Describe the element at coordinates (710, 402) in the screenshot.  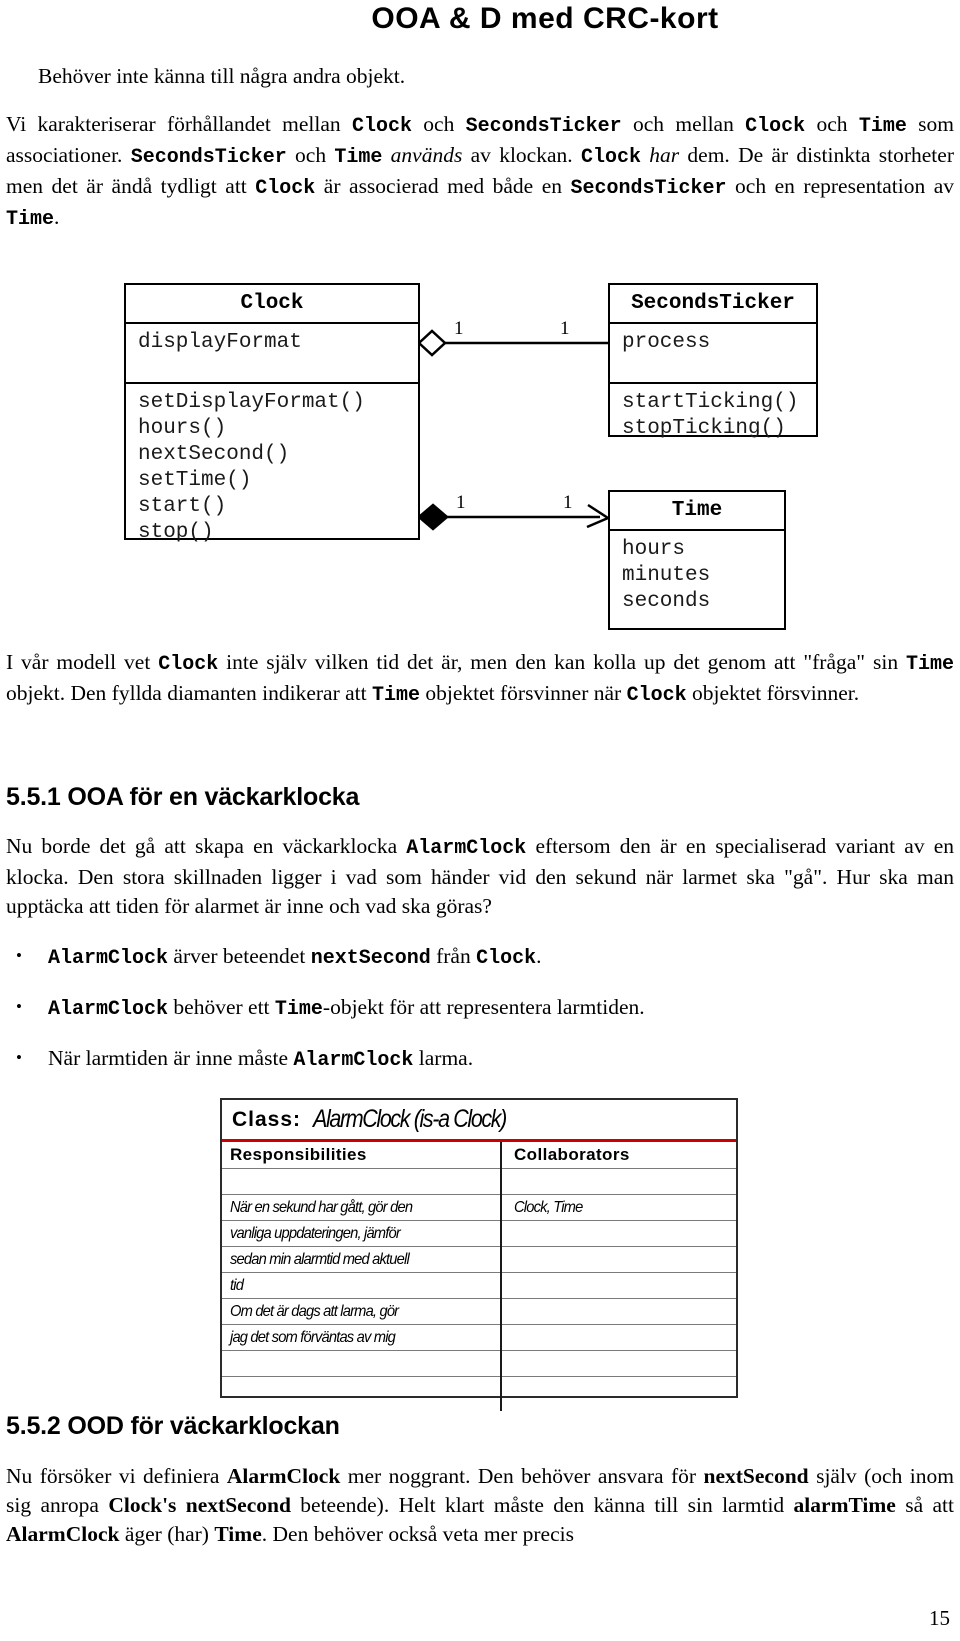
I see `uml-operation: startTicking()` at that location.